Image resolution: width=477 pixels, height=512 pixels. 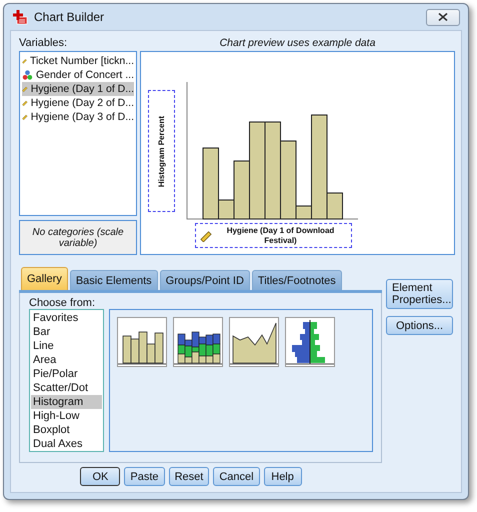 I want to click on chart-type-item: Histogram, so click(x=66, y=402).